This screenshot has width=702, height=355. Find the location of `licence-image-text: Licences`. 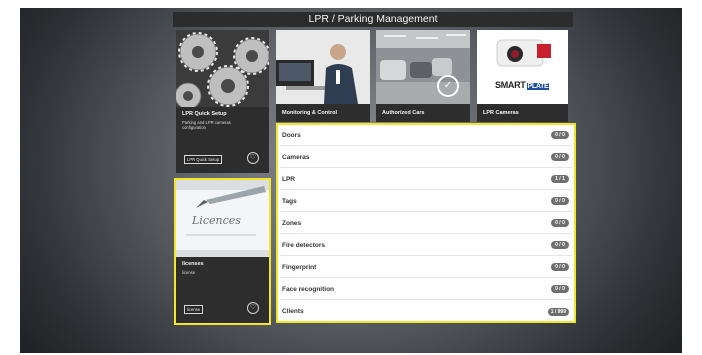

licence-image-text: Licences is located at coordinates (216, 220).